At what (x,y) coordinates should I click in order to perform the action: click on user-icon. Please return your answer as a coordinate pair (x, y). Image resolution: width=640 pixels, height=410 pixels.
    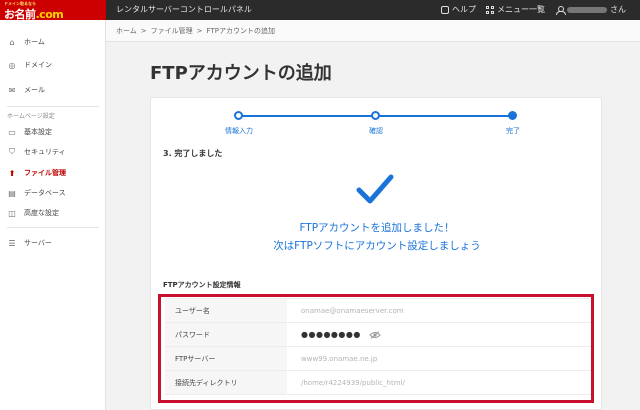
    Looking at the image, I should click on (561, 10).